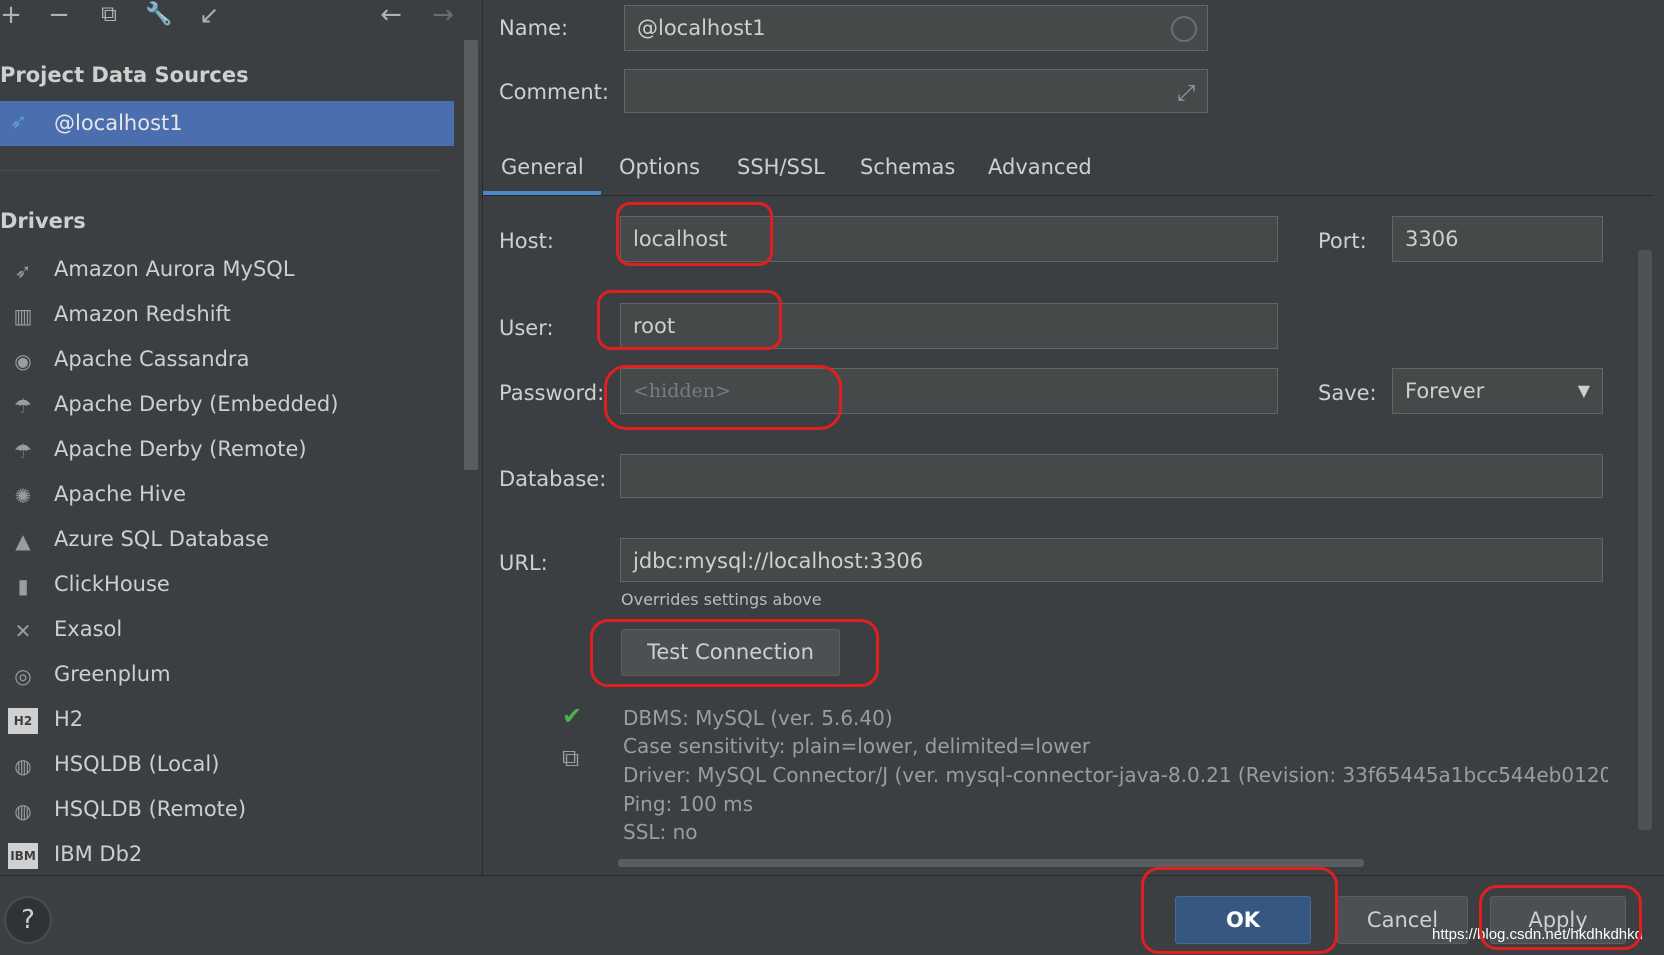  What do you see at coordinates (758, 718) in the screenshot?
I see `info-dbms: DBMS: MySQL (ver. 5.6.40)` at bounding box center [758, 718].